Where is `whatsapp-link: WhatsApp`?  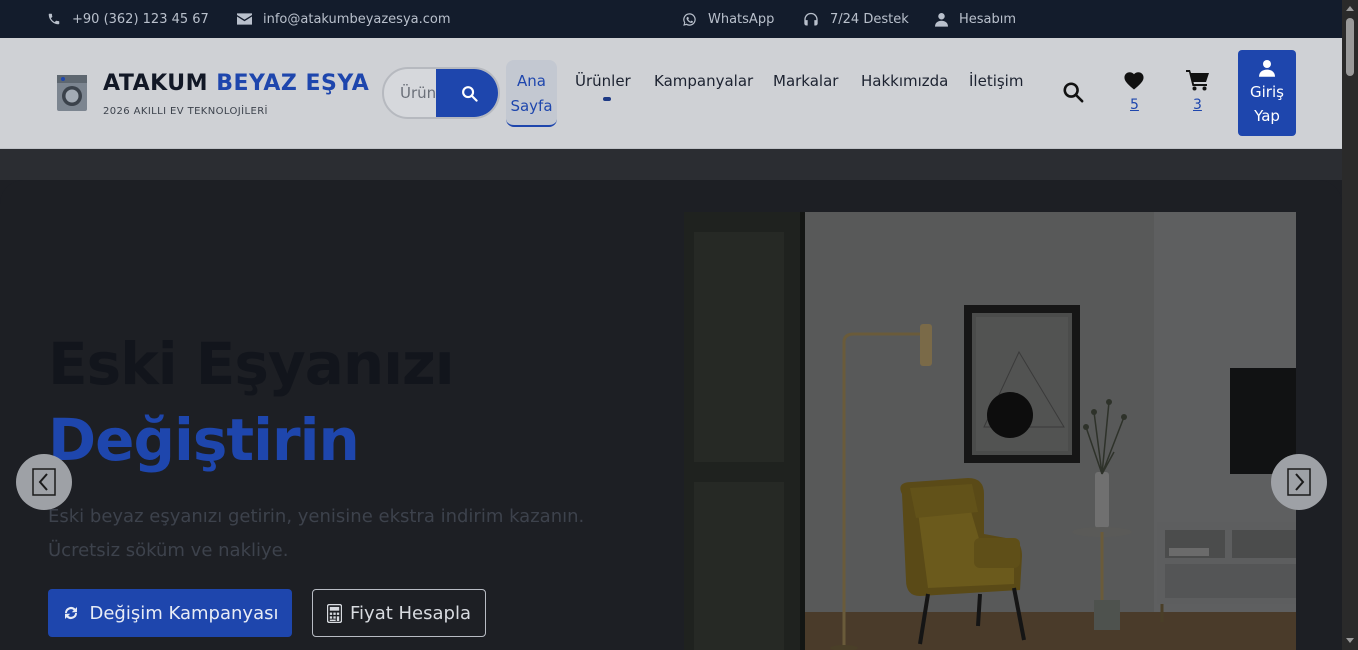
whatsapp-link: WhatsApp is located at coordinates (728, 19).